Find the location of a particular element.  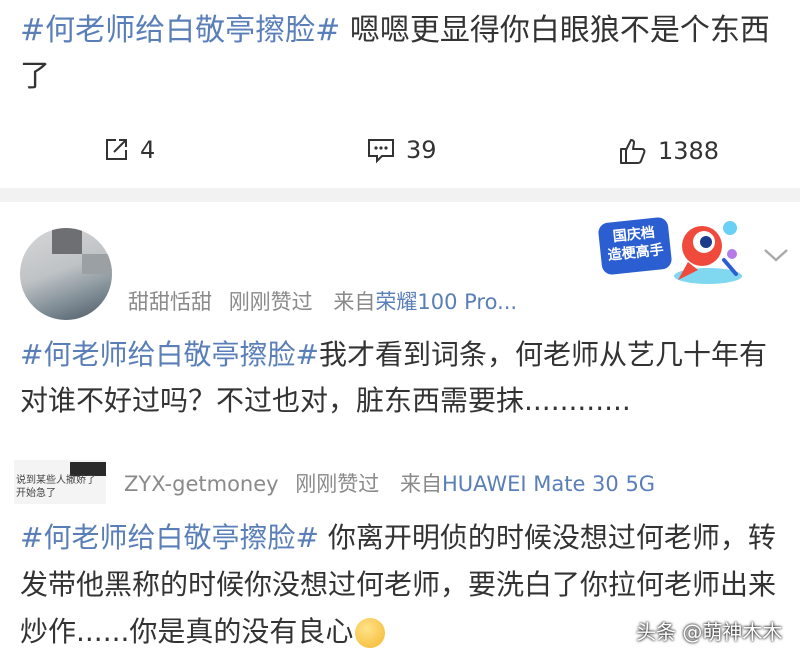

avatar-caption: 说到某些人撒娇了 开始急了 is located at coordinates (56, 487).